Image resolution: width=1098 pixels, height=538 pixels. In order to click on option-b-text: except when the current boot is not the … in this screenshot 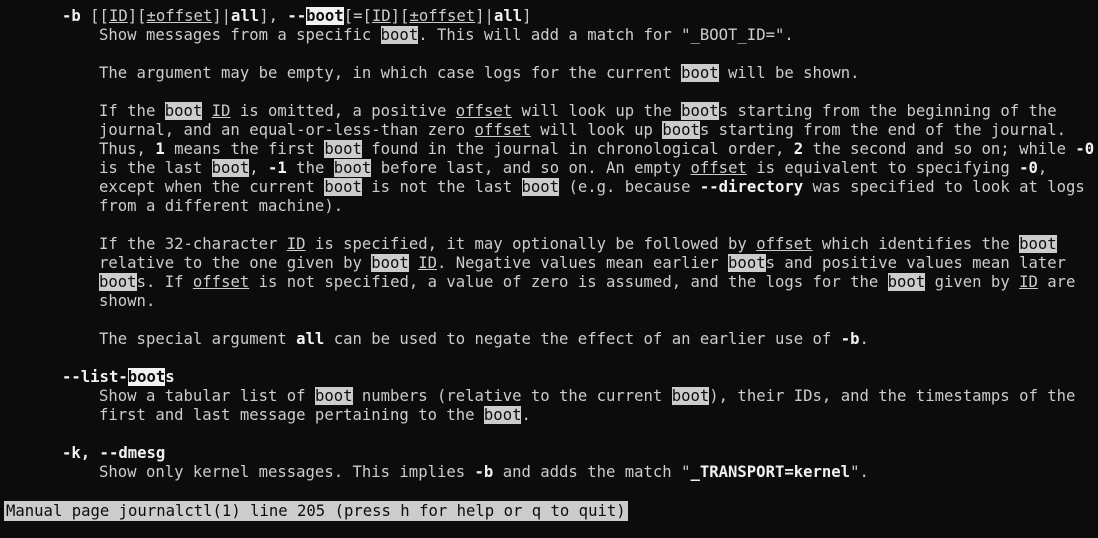, I will do `click(592, 187)`.